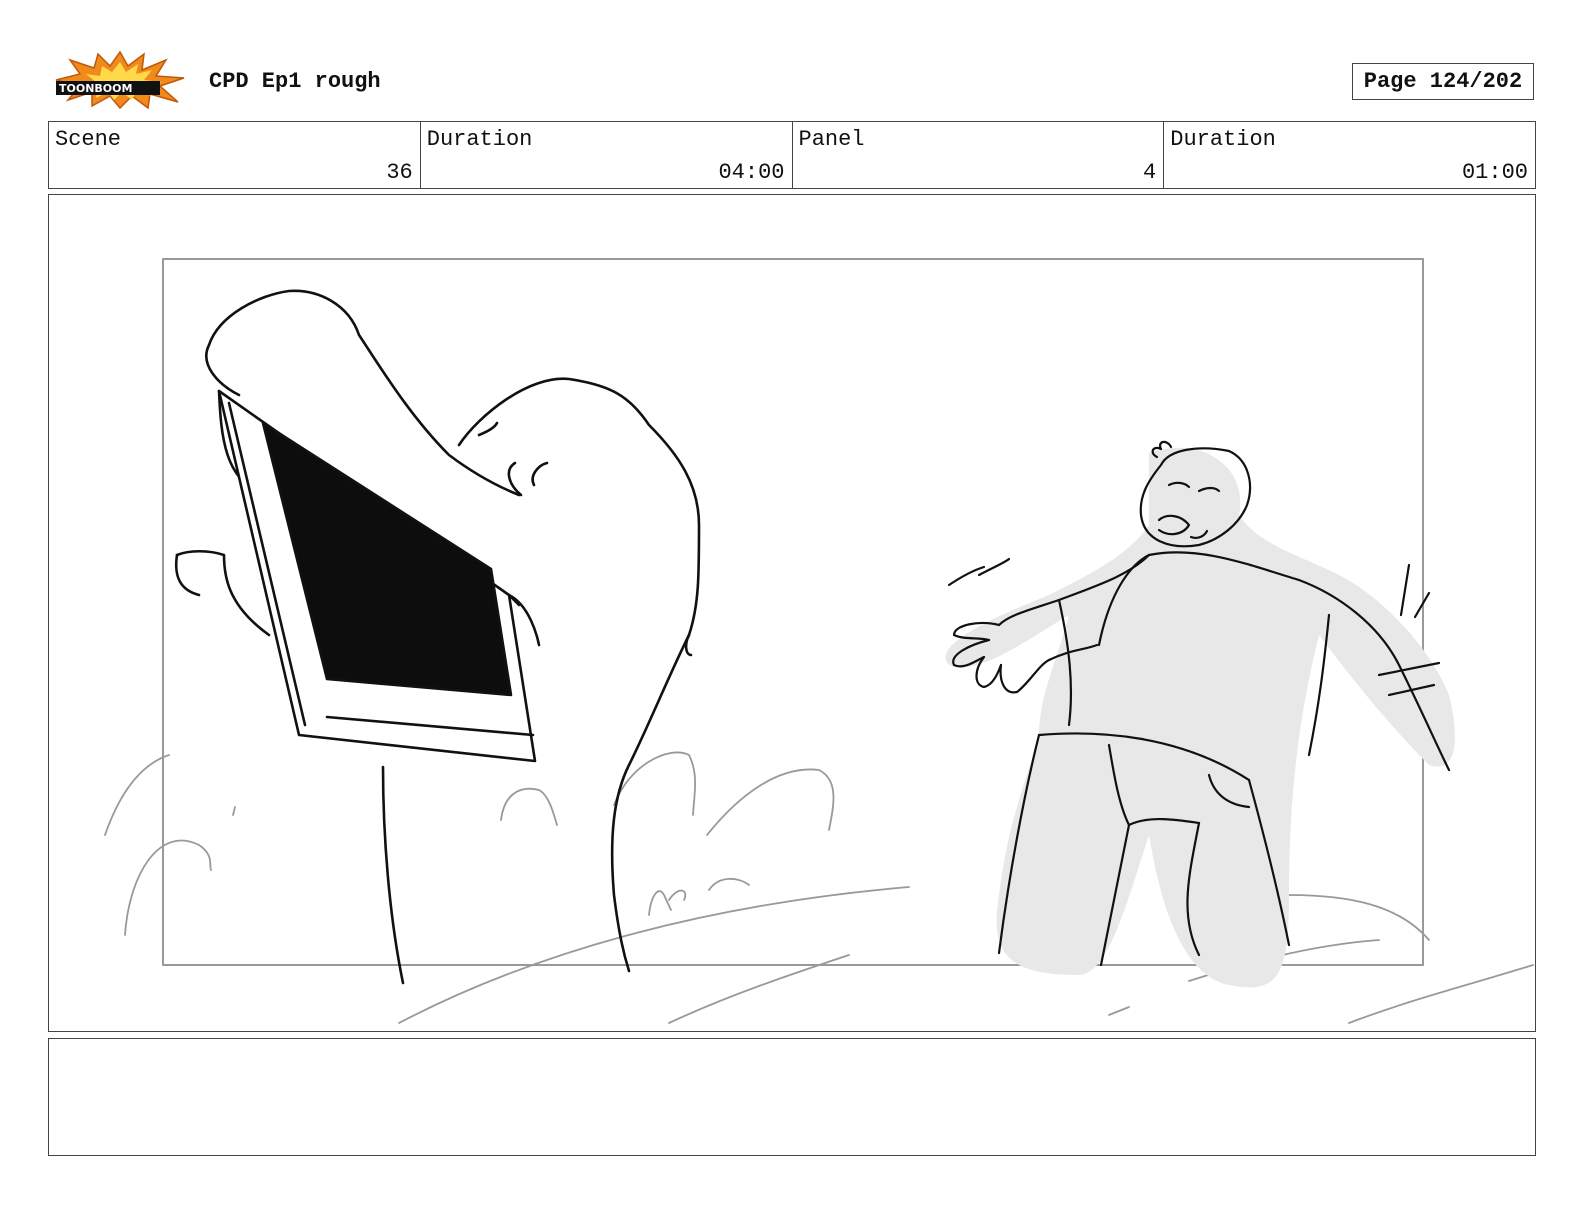 This screenshot has width=1582, height=1225. What do you see at coordinates (1150, 172) in the screenshot?
I see `panel-value: 4` at bounding box center [1150, 172].